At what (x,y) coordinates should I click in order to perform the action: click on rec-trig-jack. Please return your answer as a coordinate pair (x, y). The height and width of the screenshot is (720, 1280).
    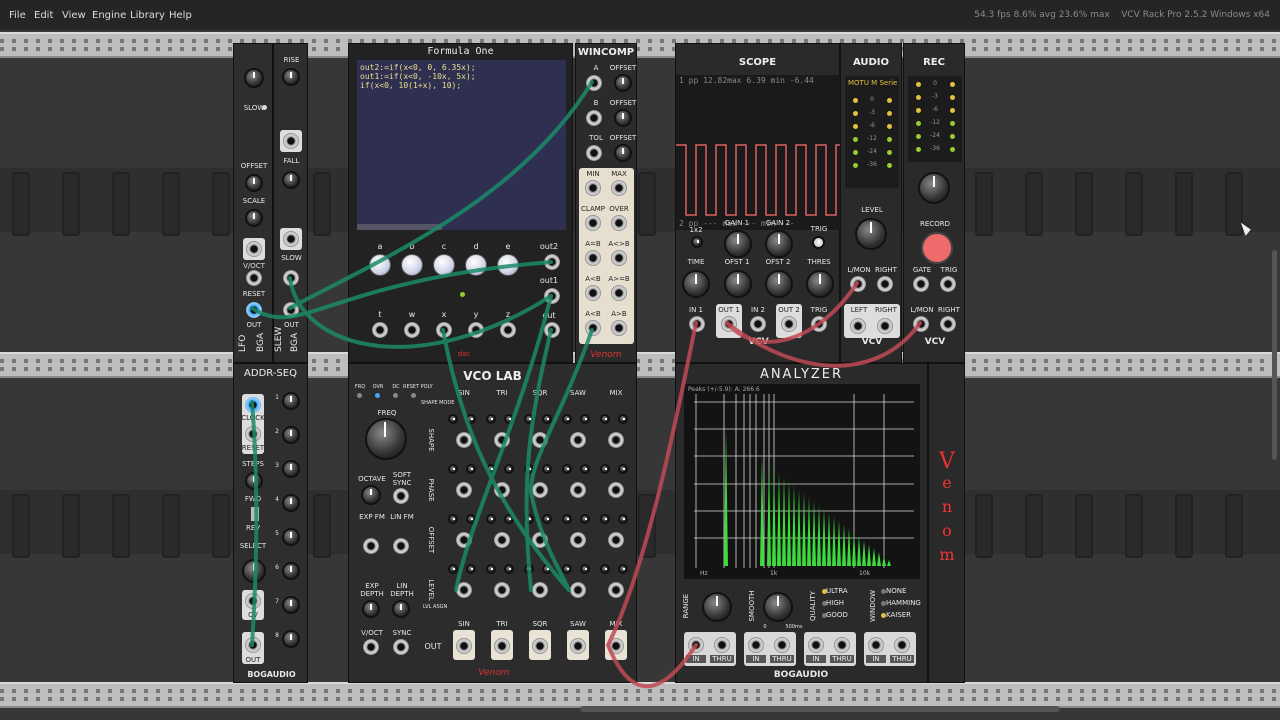
    Looking at the image, I should click on (948, 284).